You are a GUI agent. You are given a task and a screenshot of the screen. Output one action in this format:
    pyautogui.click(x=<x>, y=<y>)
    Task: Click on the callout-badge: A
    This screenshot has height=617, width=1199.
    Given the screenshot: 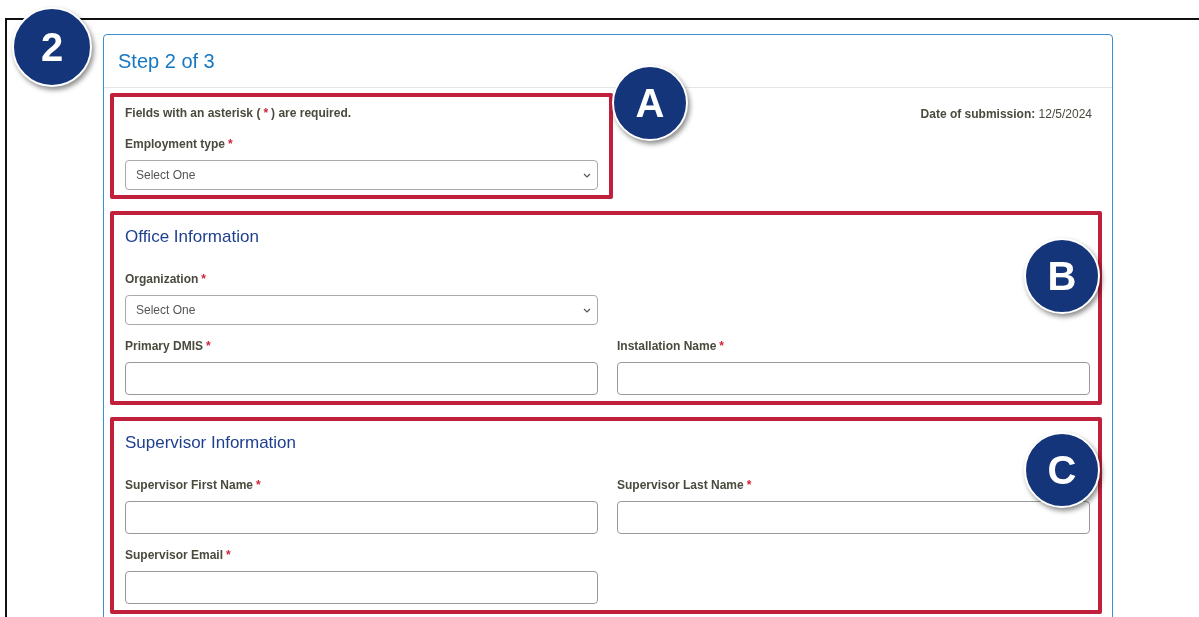 What is the action you would take?
    pyautogui.click(x=650, y=103)
    